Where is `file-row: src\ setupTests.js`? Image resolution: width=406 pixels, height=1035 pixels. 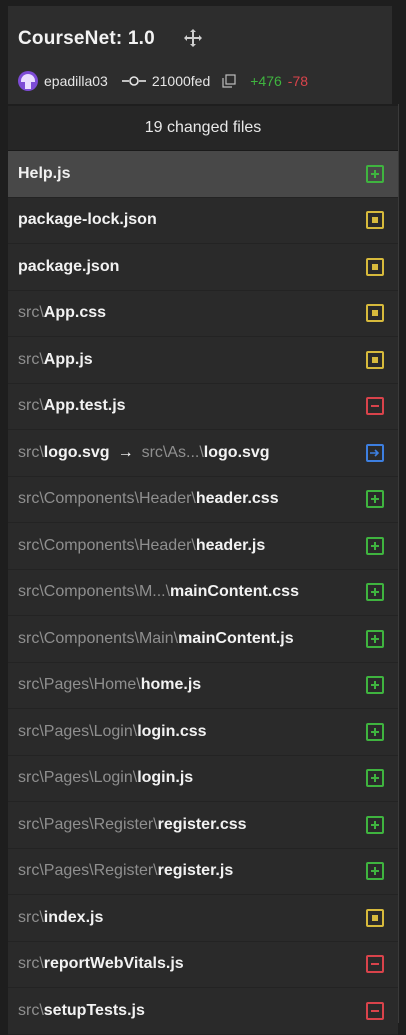 file-row: src\ setupTests.js is located at coordinates (203, 1011).